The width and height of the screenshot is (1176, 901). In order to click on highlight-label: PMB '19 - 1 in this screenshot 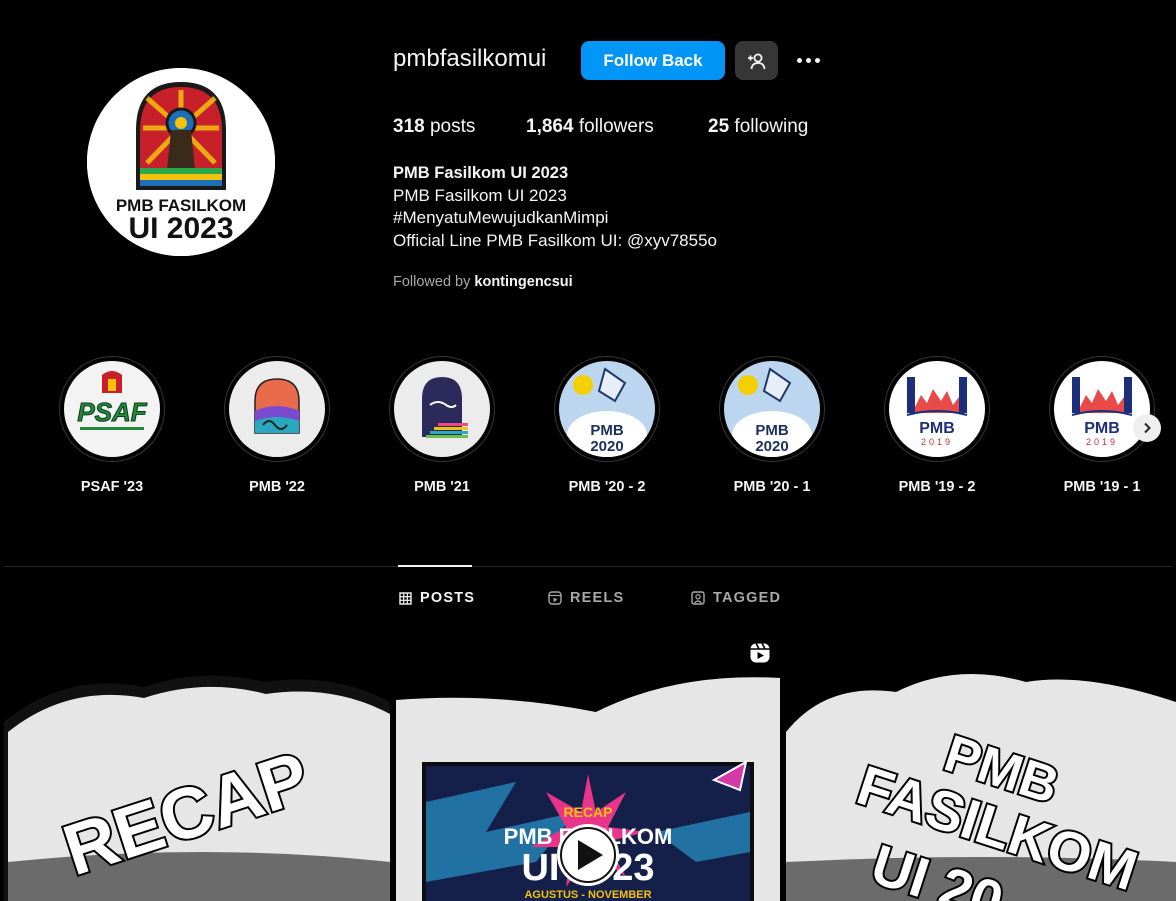, I will do `click(1102, 487)`.